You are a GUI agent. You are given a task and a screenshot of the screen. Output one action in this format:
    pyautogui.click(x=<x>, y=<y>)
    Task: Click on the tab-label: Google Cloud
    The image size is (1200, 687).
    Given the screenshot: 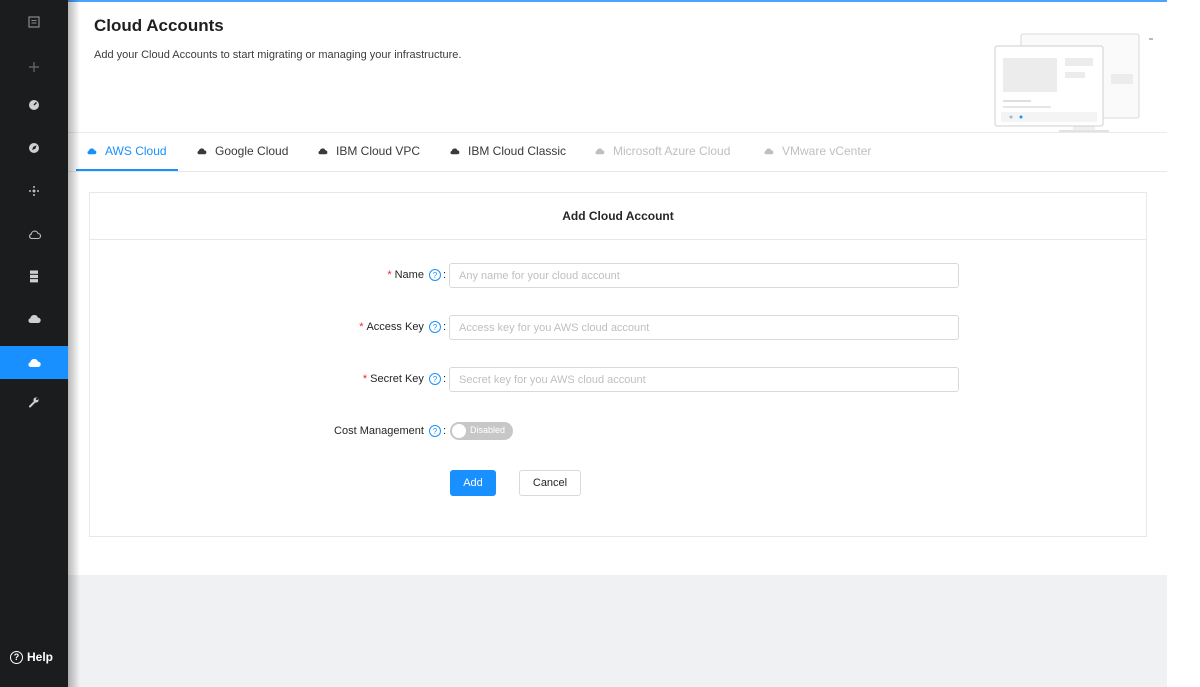 What is the action you would take?
    pyautogui.click(x=252, y=151)
    